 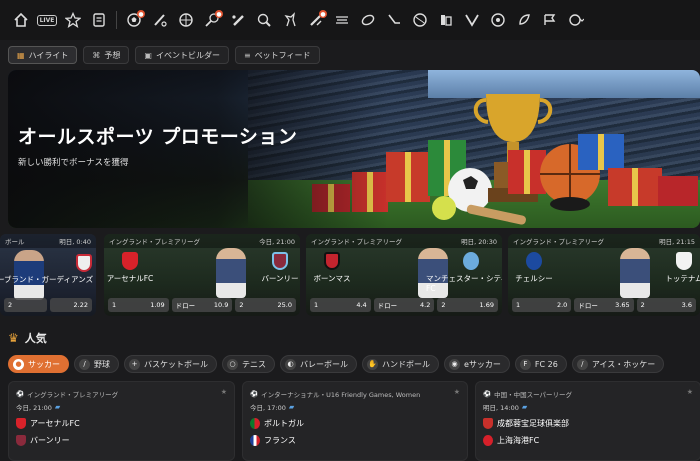 I want to click on match-card: ボール明日, 0:40 クリーブランド・ガーディアンズ 2 2.22, so click(x=48, y=275).